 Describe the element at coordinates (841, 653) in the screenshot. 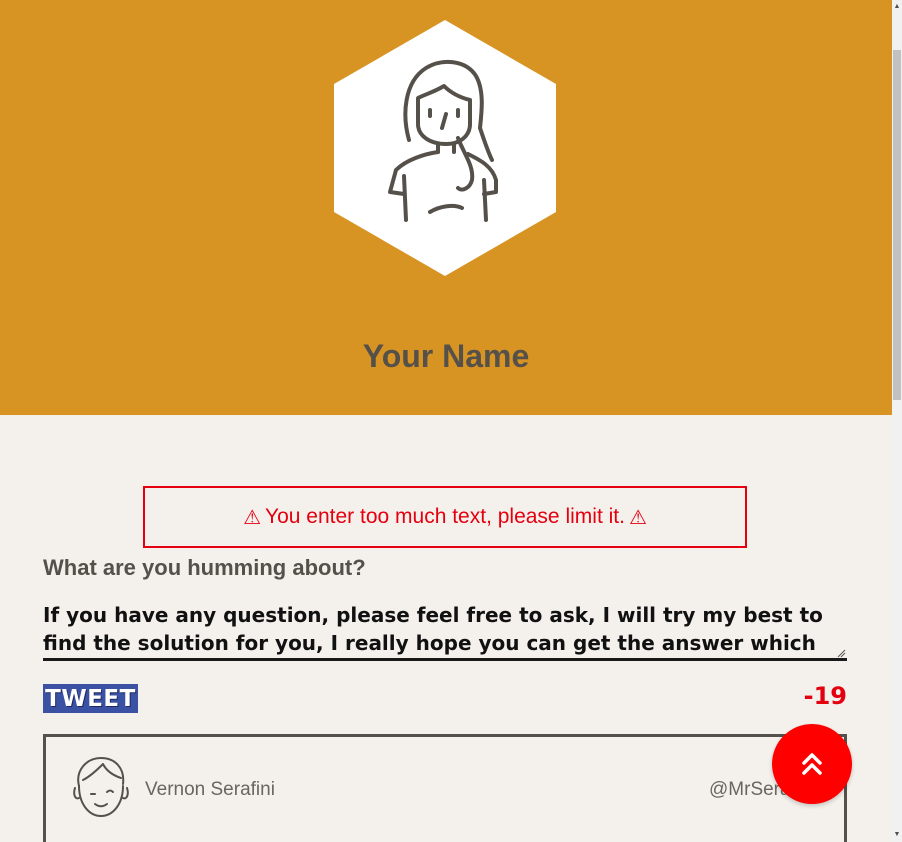

I see `resize-handle-icon` at that location.